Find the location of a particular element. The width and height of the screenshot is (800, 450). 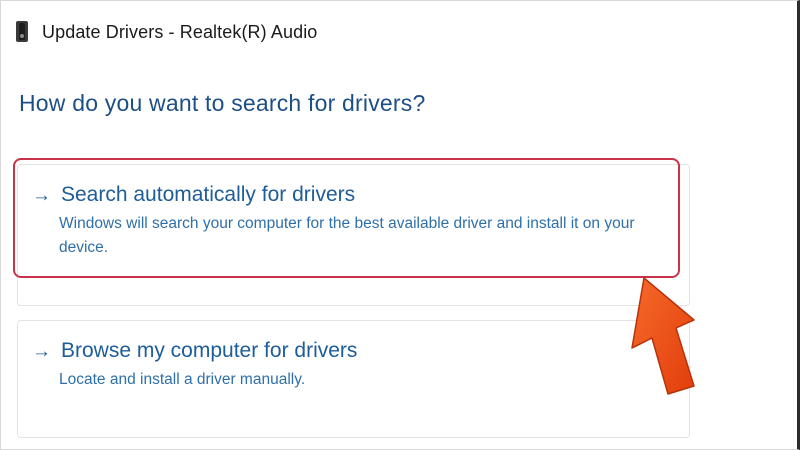

page-heading: How do you want to search for drivers? is located at coordinates (222, 103).